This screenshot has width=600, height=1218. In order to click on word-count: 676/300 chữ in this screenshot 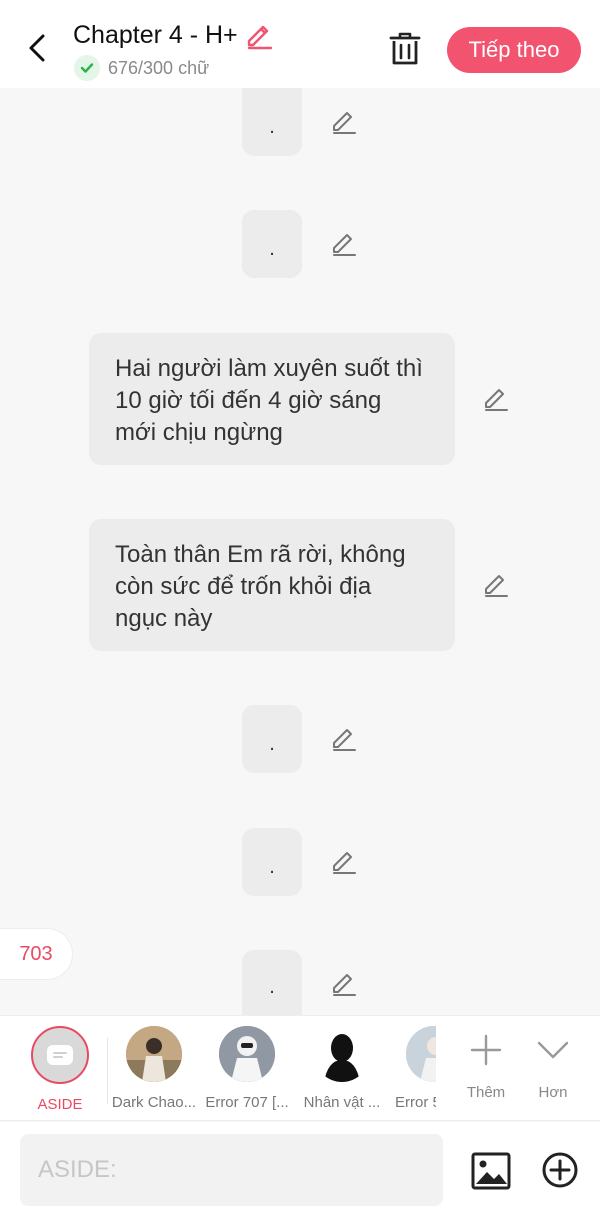, I will do `click(159, 67)`.